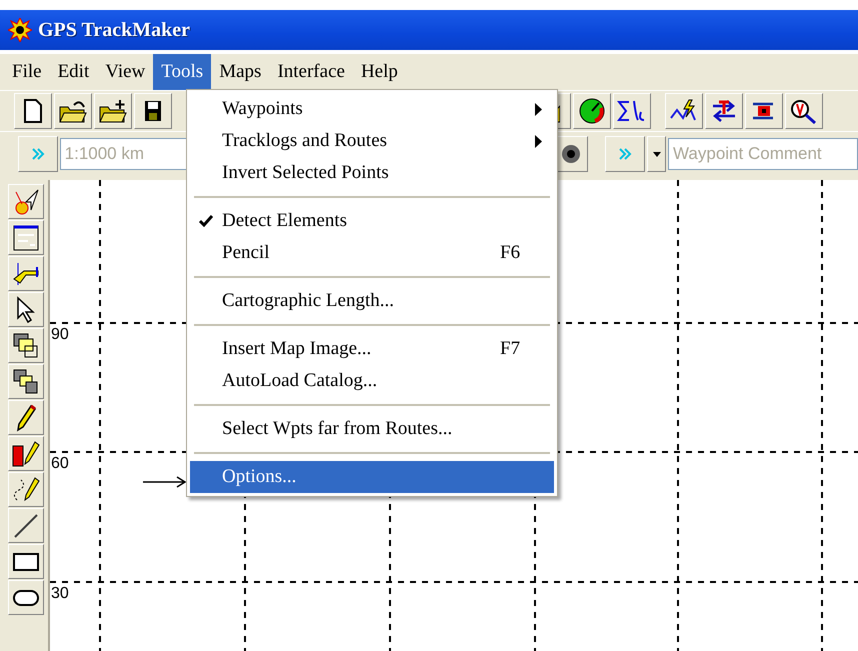  Describe the element at coordinates (114, 30) in the screenshot. I see `window-title: GPS TrackMaker` at that location.